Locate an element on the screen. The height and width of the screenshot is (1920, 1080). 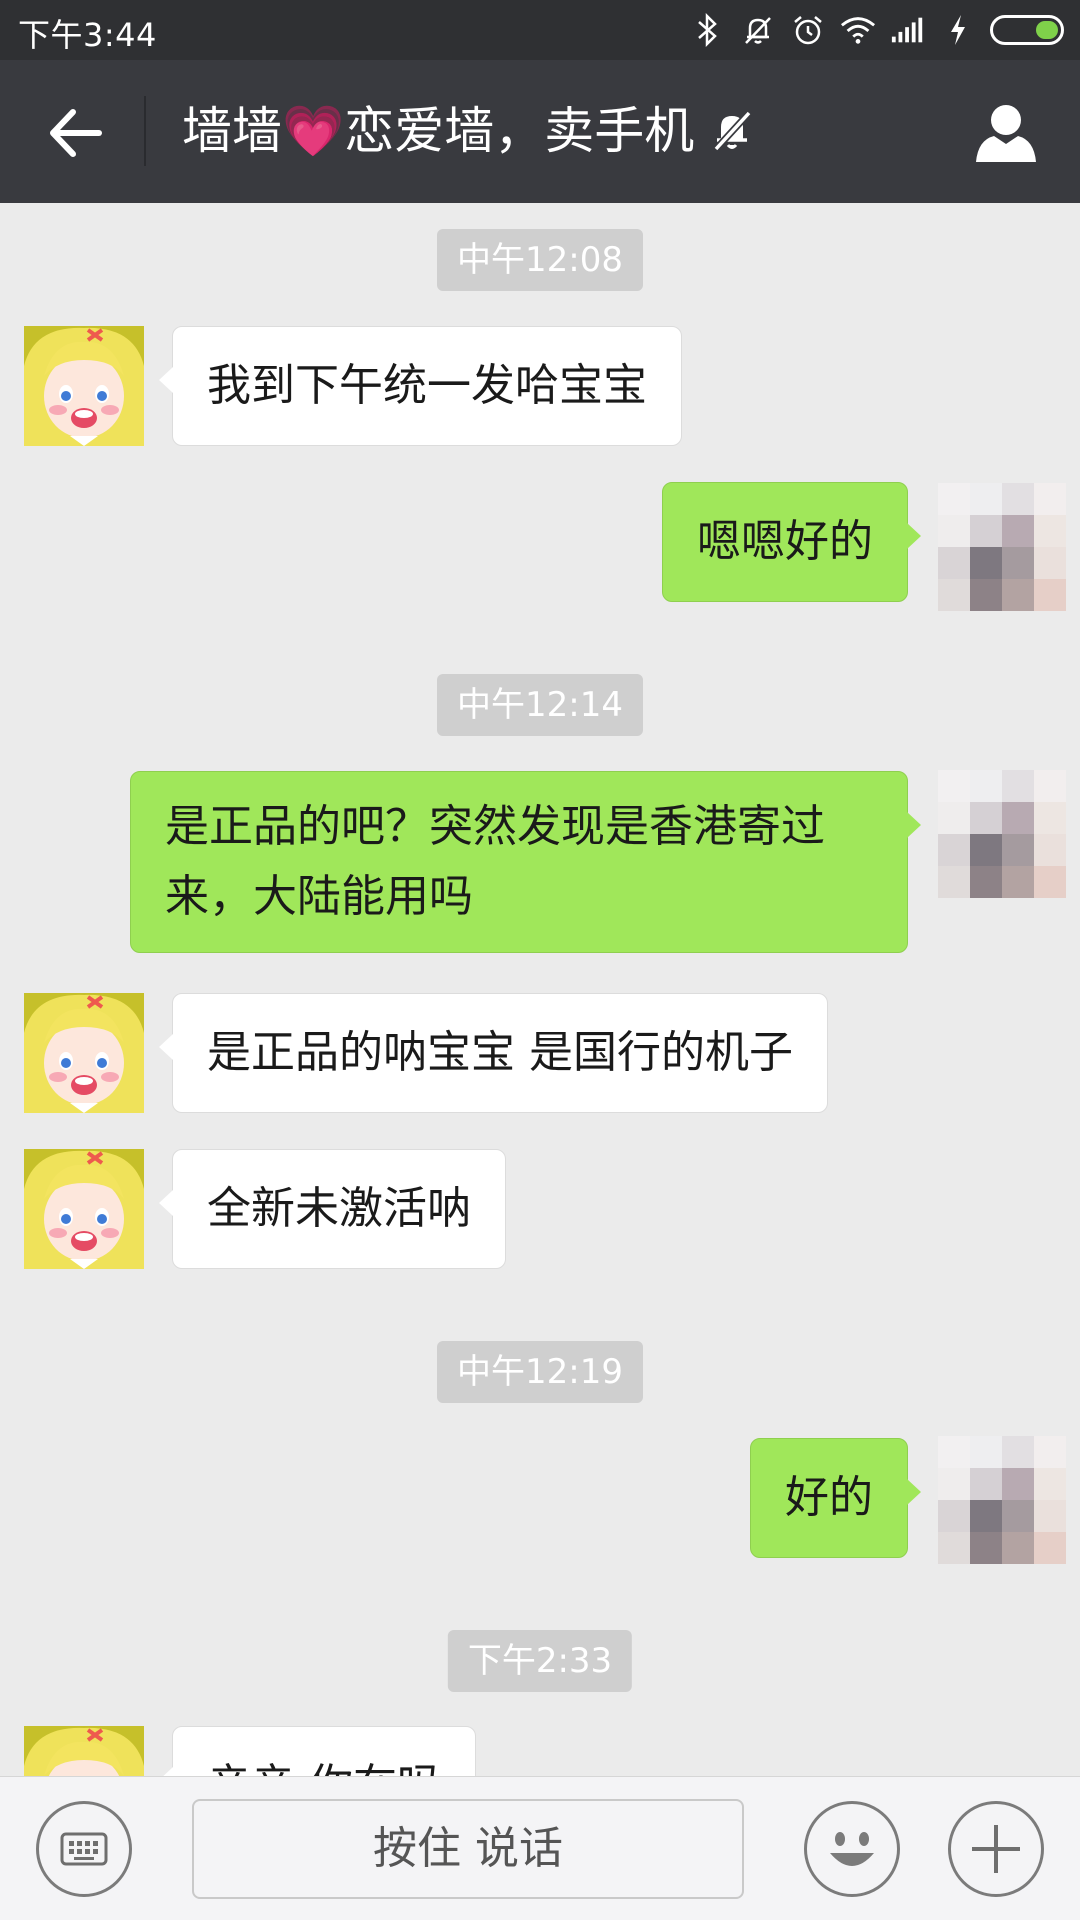
status-icons is located at coordinates (877, 30).